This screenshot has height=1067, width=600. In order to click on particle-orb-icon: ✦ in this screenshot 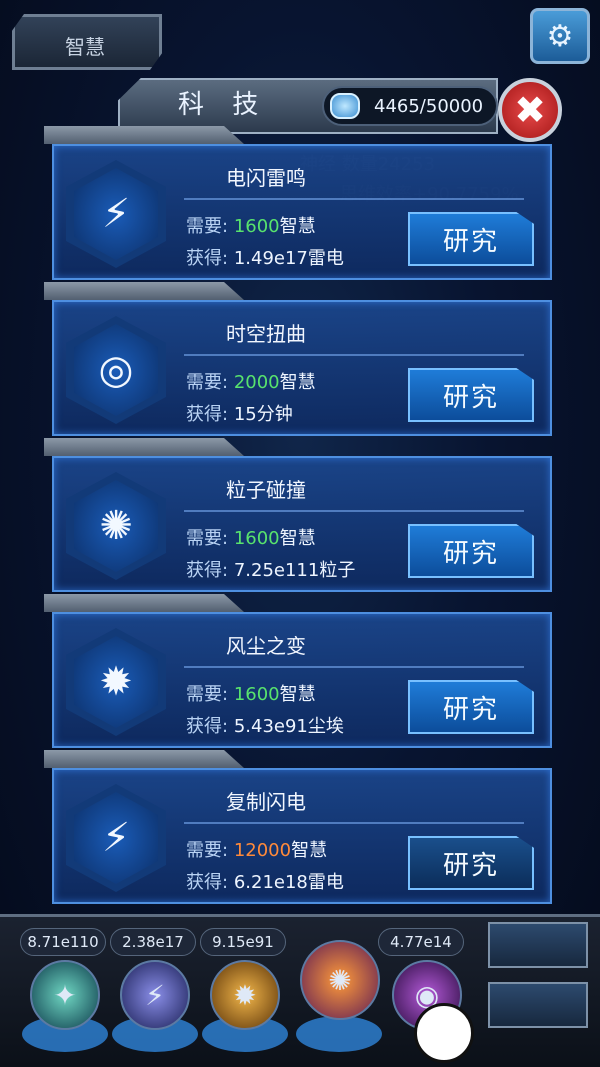, I will do `click(65, 995)`.